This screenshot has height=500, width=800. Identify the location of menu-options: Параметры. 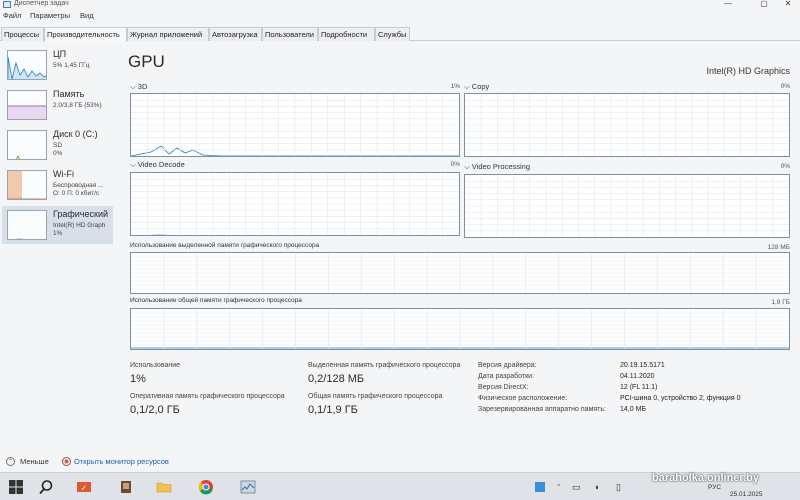
(50, 15).